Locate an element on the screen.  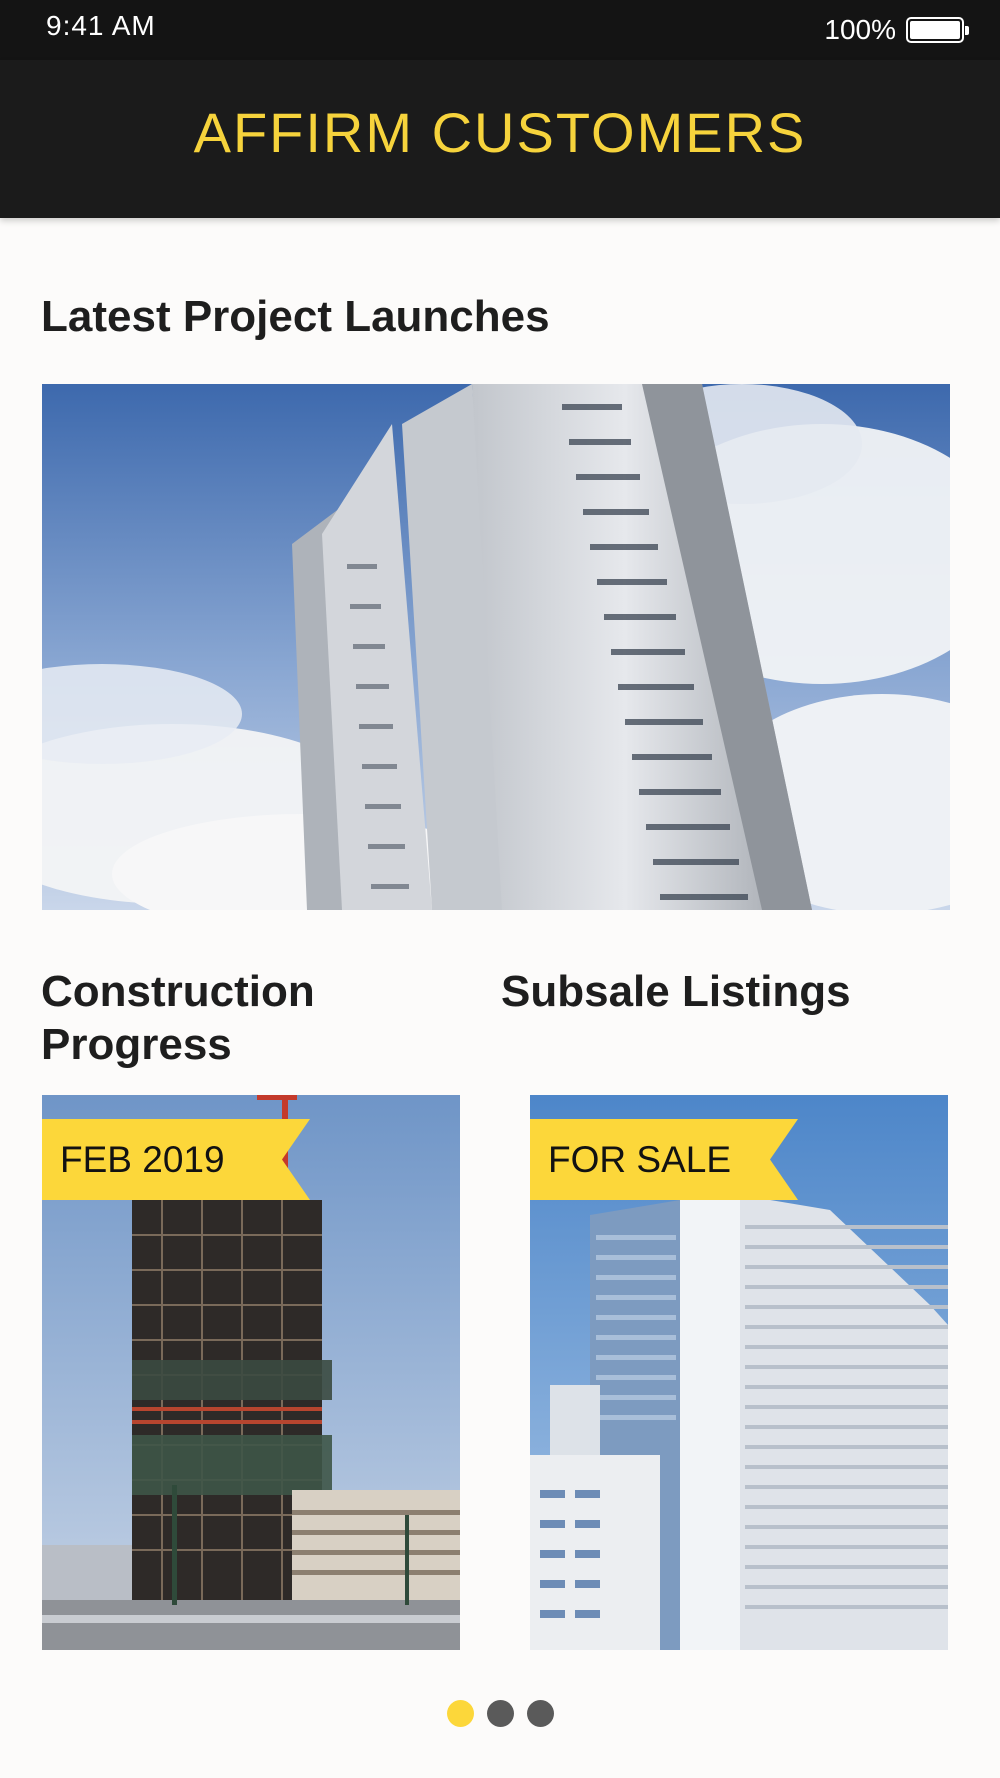
status-indicators: 100% is located at coordinates (896, 30).